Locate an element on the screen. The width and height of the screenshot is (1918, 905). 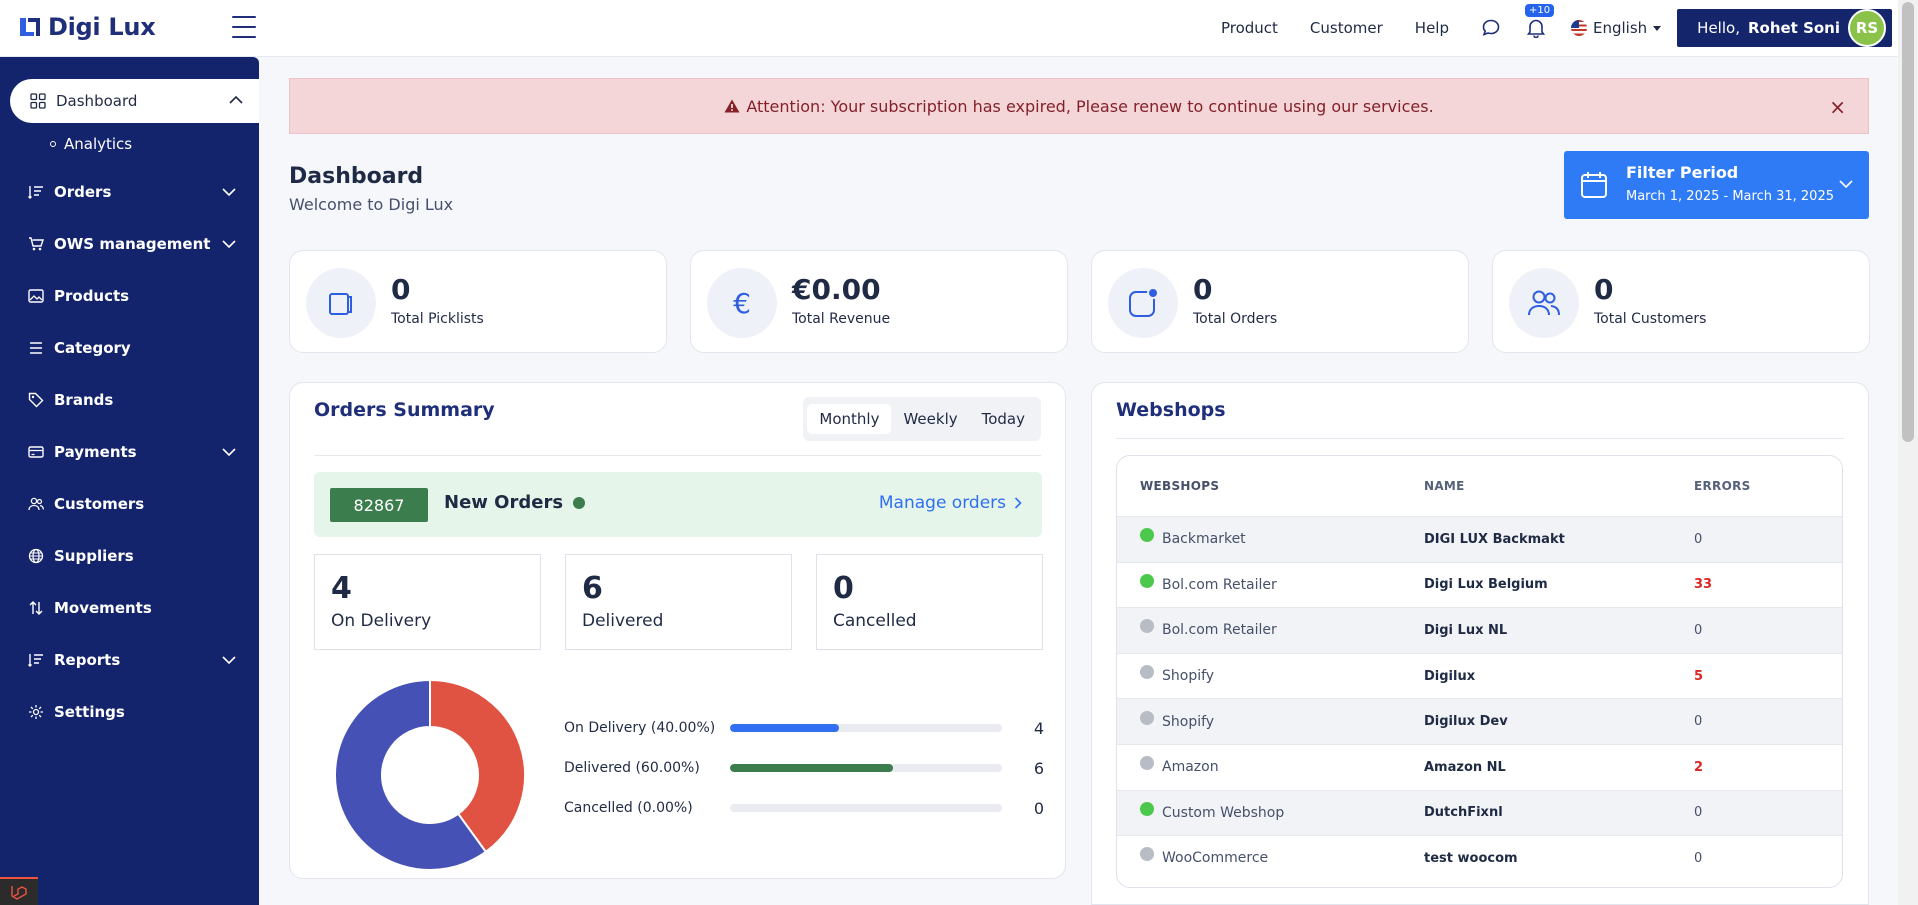
menu-lines-icon is located at coordinates (36, 348).